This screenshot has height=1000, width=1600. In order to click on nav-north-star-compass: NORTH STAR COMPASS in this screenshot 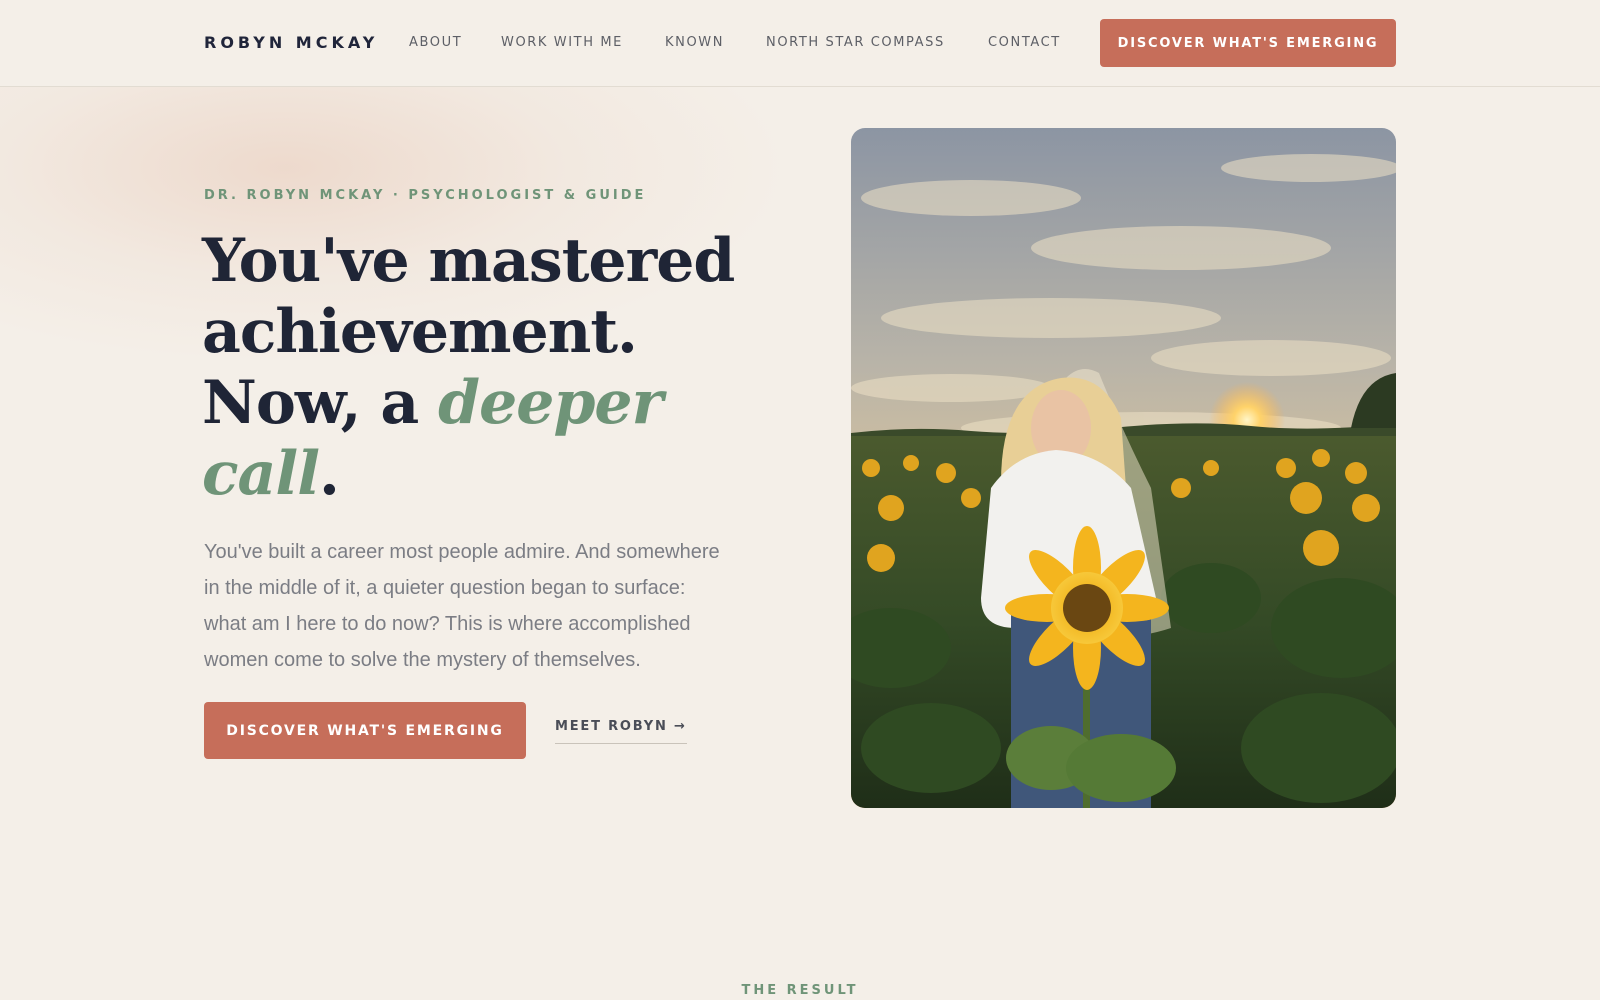, I will do `click(855, 42)`.